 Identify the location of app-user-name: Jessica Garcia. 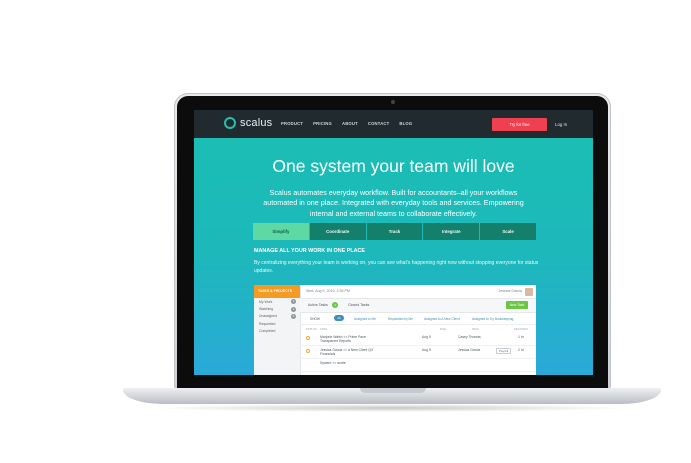
(510, 291).